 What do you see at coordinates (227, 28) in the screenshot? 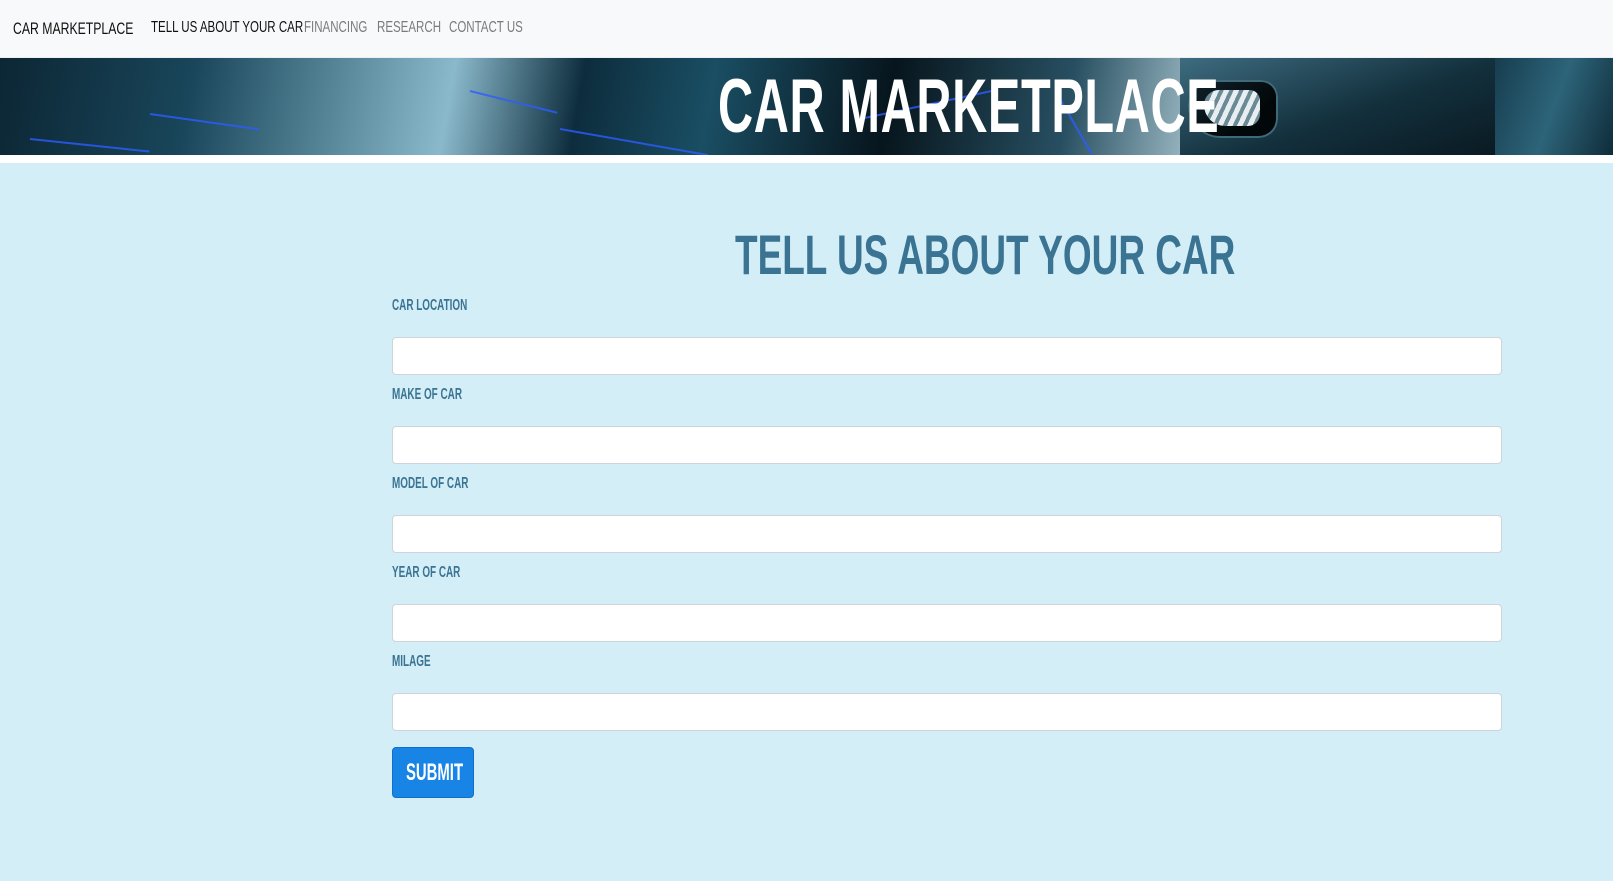
I see `nav-link-tell-us: TELL US ABOUT YOUR CAR` at bounding box center [227, 28].